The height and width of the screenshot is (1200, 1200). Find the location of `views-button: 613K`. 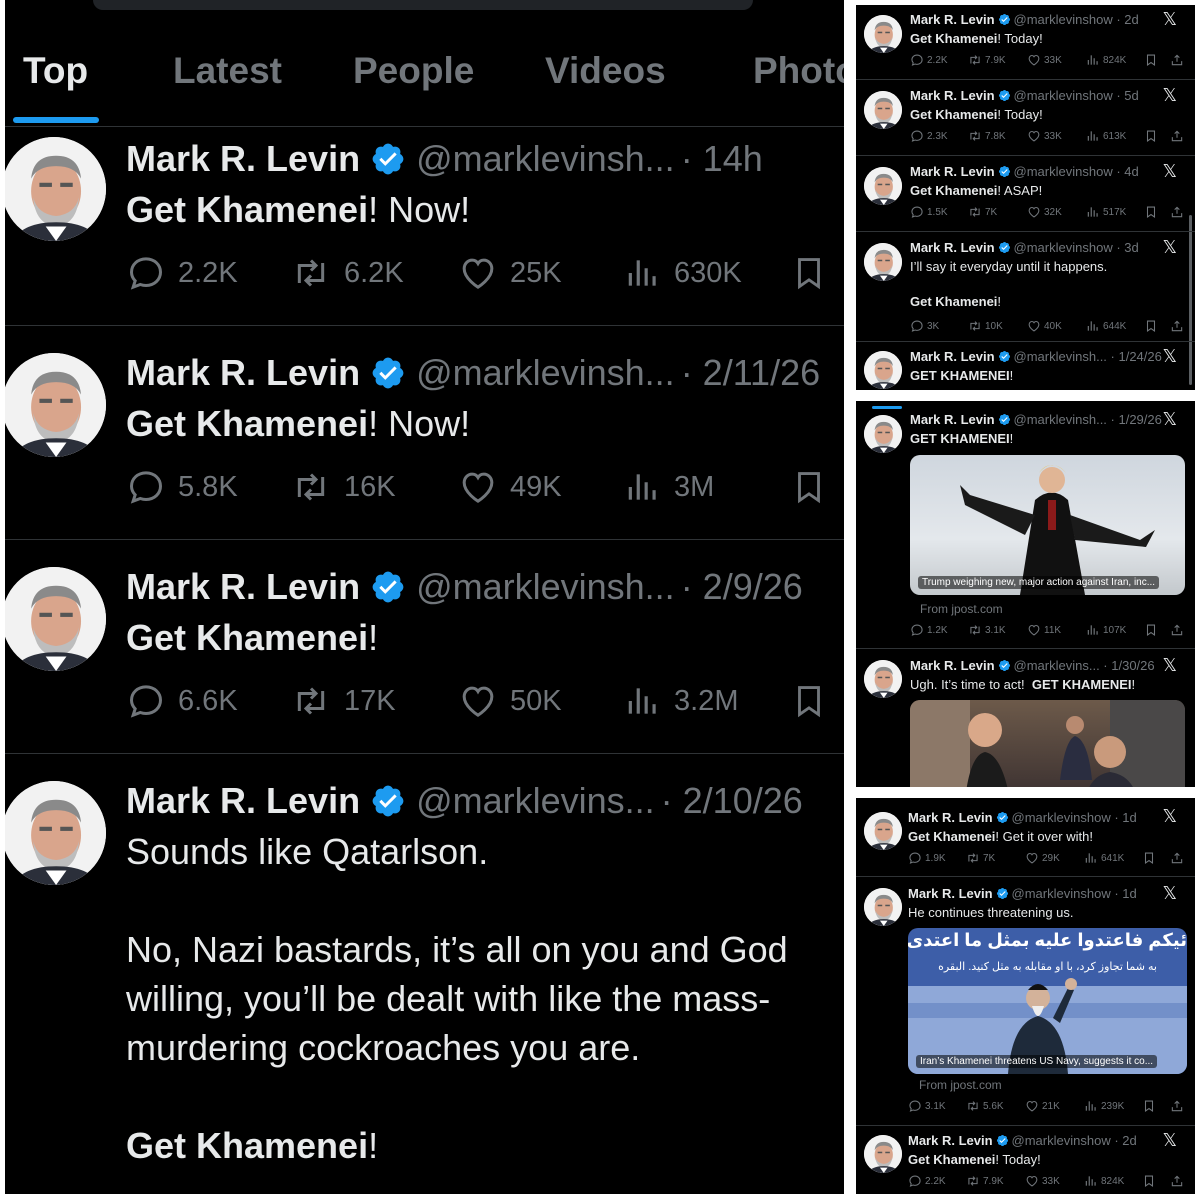

views-button: 613K is located at coordinates (1106, 136).